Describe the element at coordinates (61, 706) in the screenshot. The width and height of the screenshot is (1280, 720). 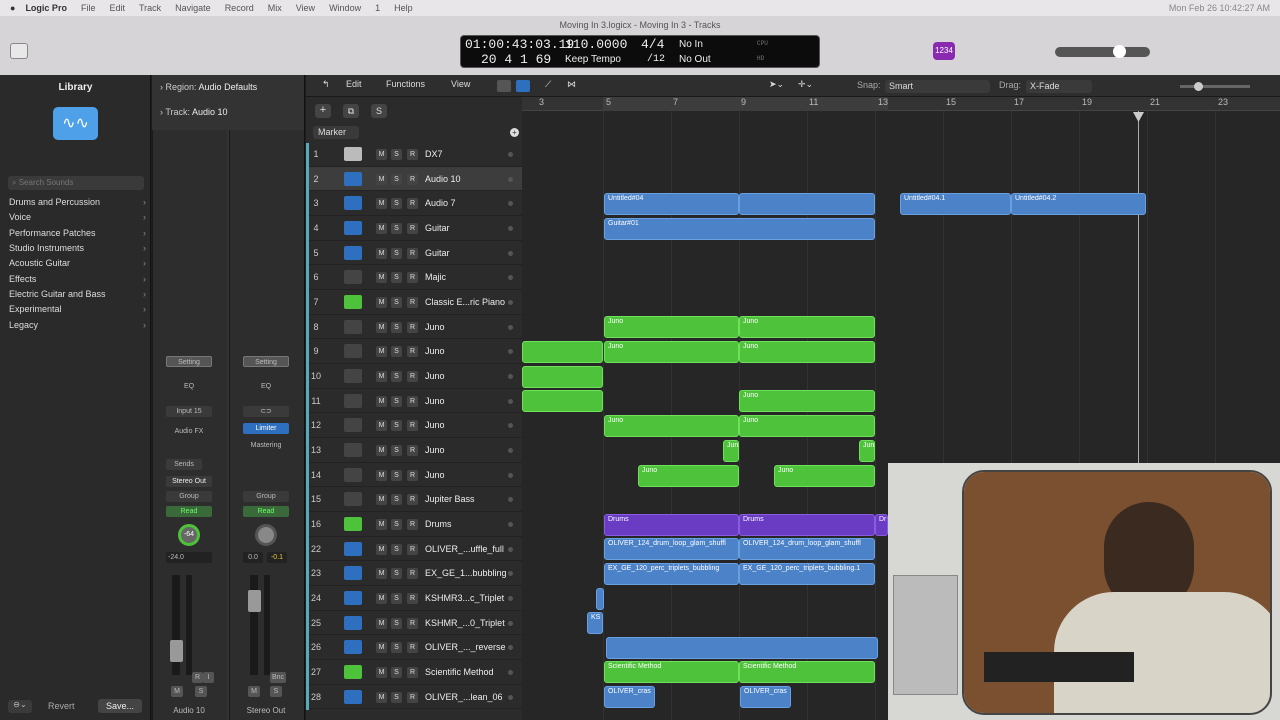
I see `revert-button: Revert` at that location.